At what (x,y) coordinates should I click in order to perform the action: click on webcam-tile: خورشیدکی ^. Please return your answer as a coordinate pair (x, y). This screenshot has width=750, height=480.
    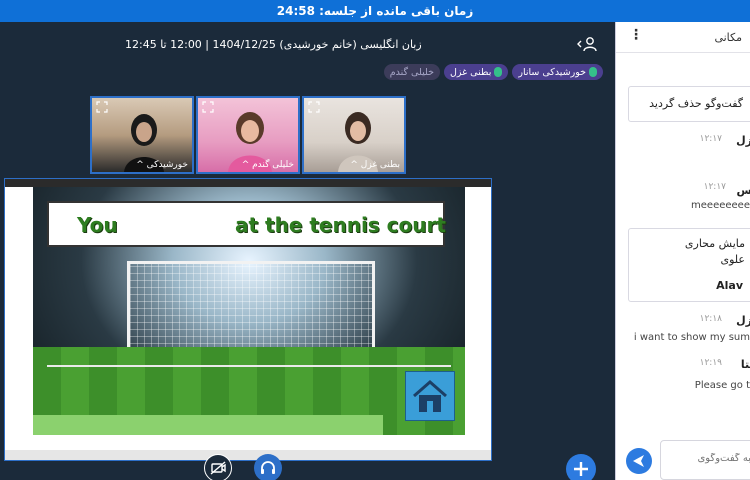
    Looking at the image, I should click on (142, 135).